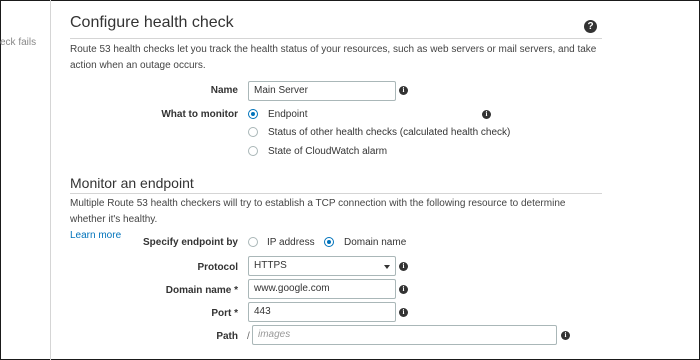  I want to click on specify-ip-radio, so click(253, 242).